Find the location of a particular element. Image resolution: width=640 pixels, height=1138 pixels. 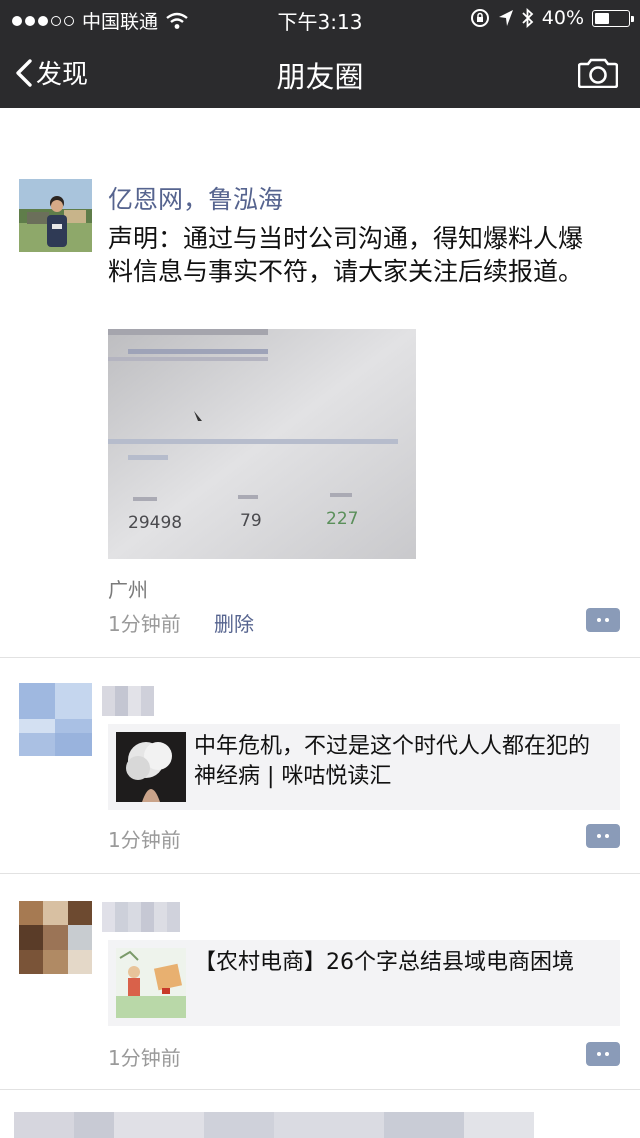

post-location: 广州 is located at coordinates (128, 588).